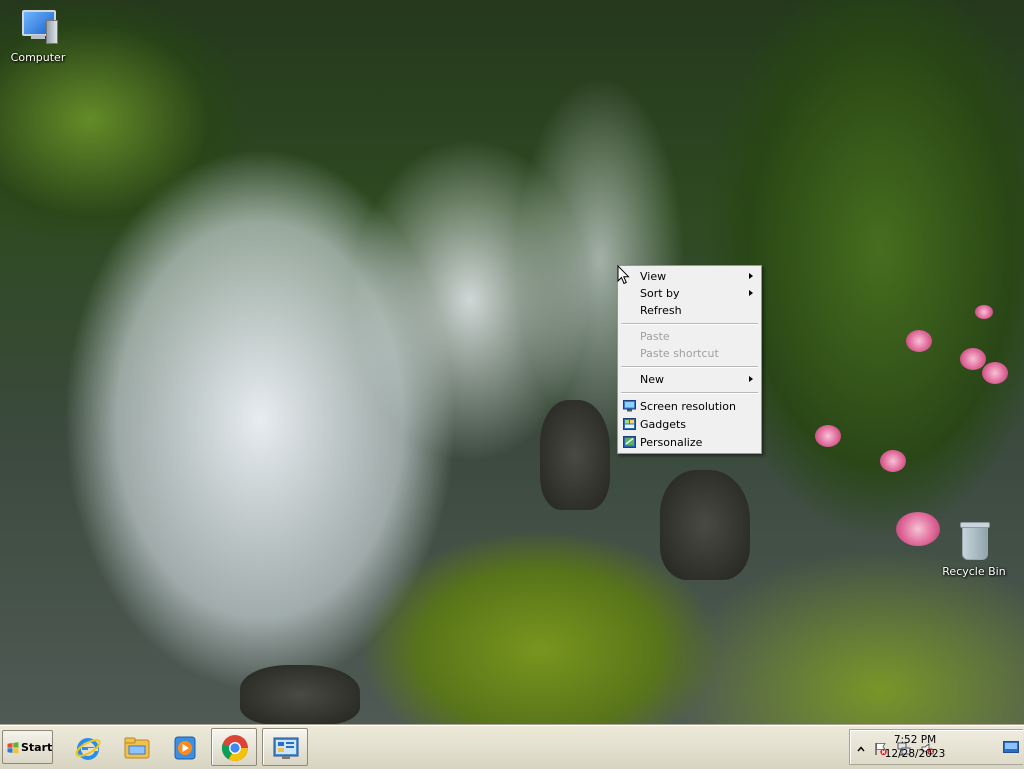  Describe the element at coordinates (861, 749) in the screenshot. I see `show-hidden-icons-chevron` at that location.